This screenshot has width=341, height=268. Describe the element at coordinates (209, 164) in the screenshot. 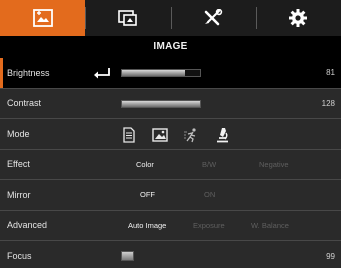

I see `effect-option-bw: B/W` at that location.